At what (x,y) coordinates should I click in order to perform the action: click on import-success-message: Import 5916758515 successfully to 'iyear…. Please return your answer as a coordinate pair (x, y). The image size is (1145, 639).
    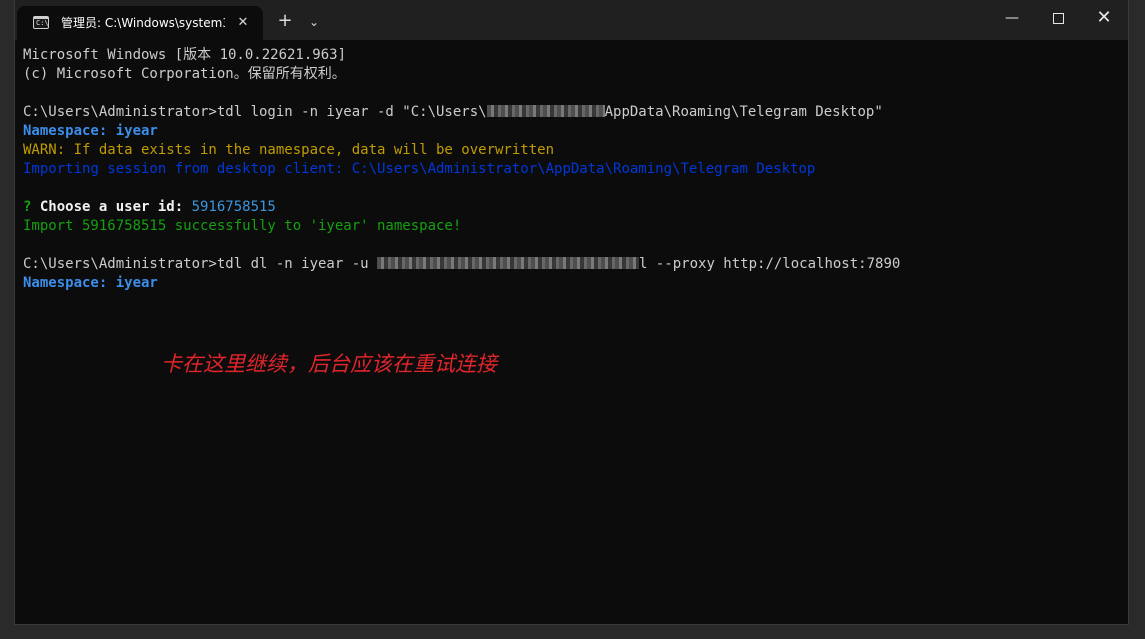
    Looking at the image, I should click on (242, 226).